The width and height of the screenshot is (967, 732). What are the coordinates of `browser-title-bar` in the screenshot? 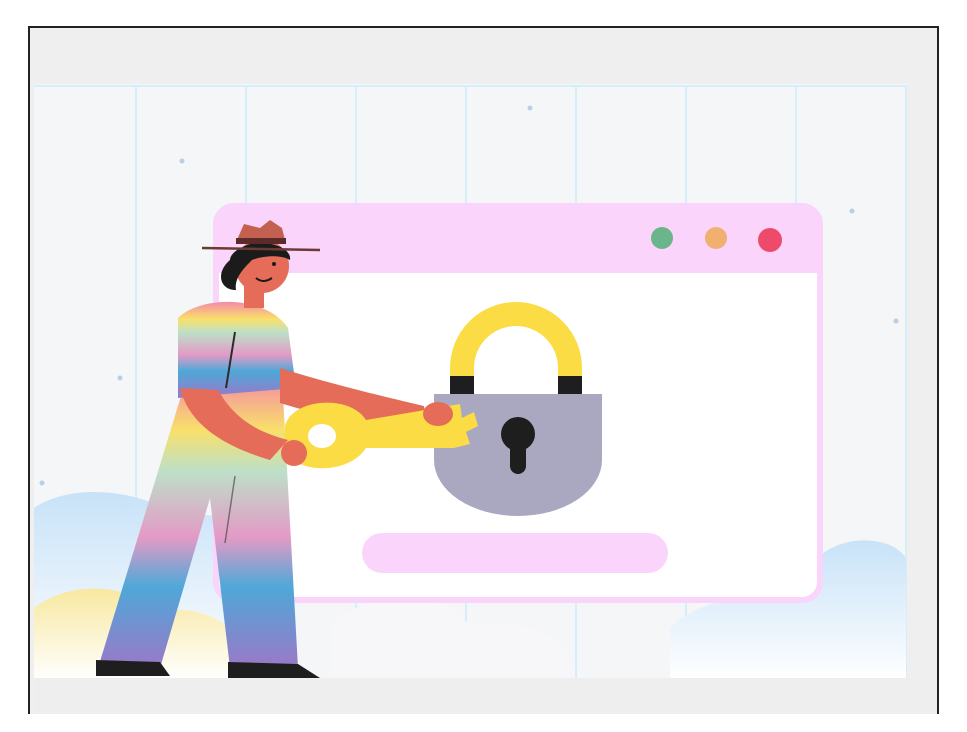 It's located at (518, 239).